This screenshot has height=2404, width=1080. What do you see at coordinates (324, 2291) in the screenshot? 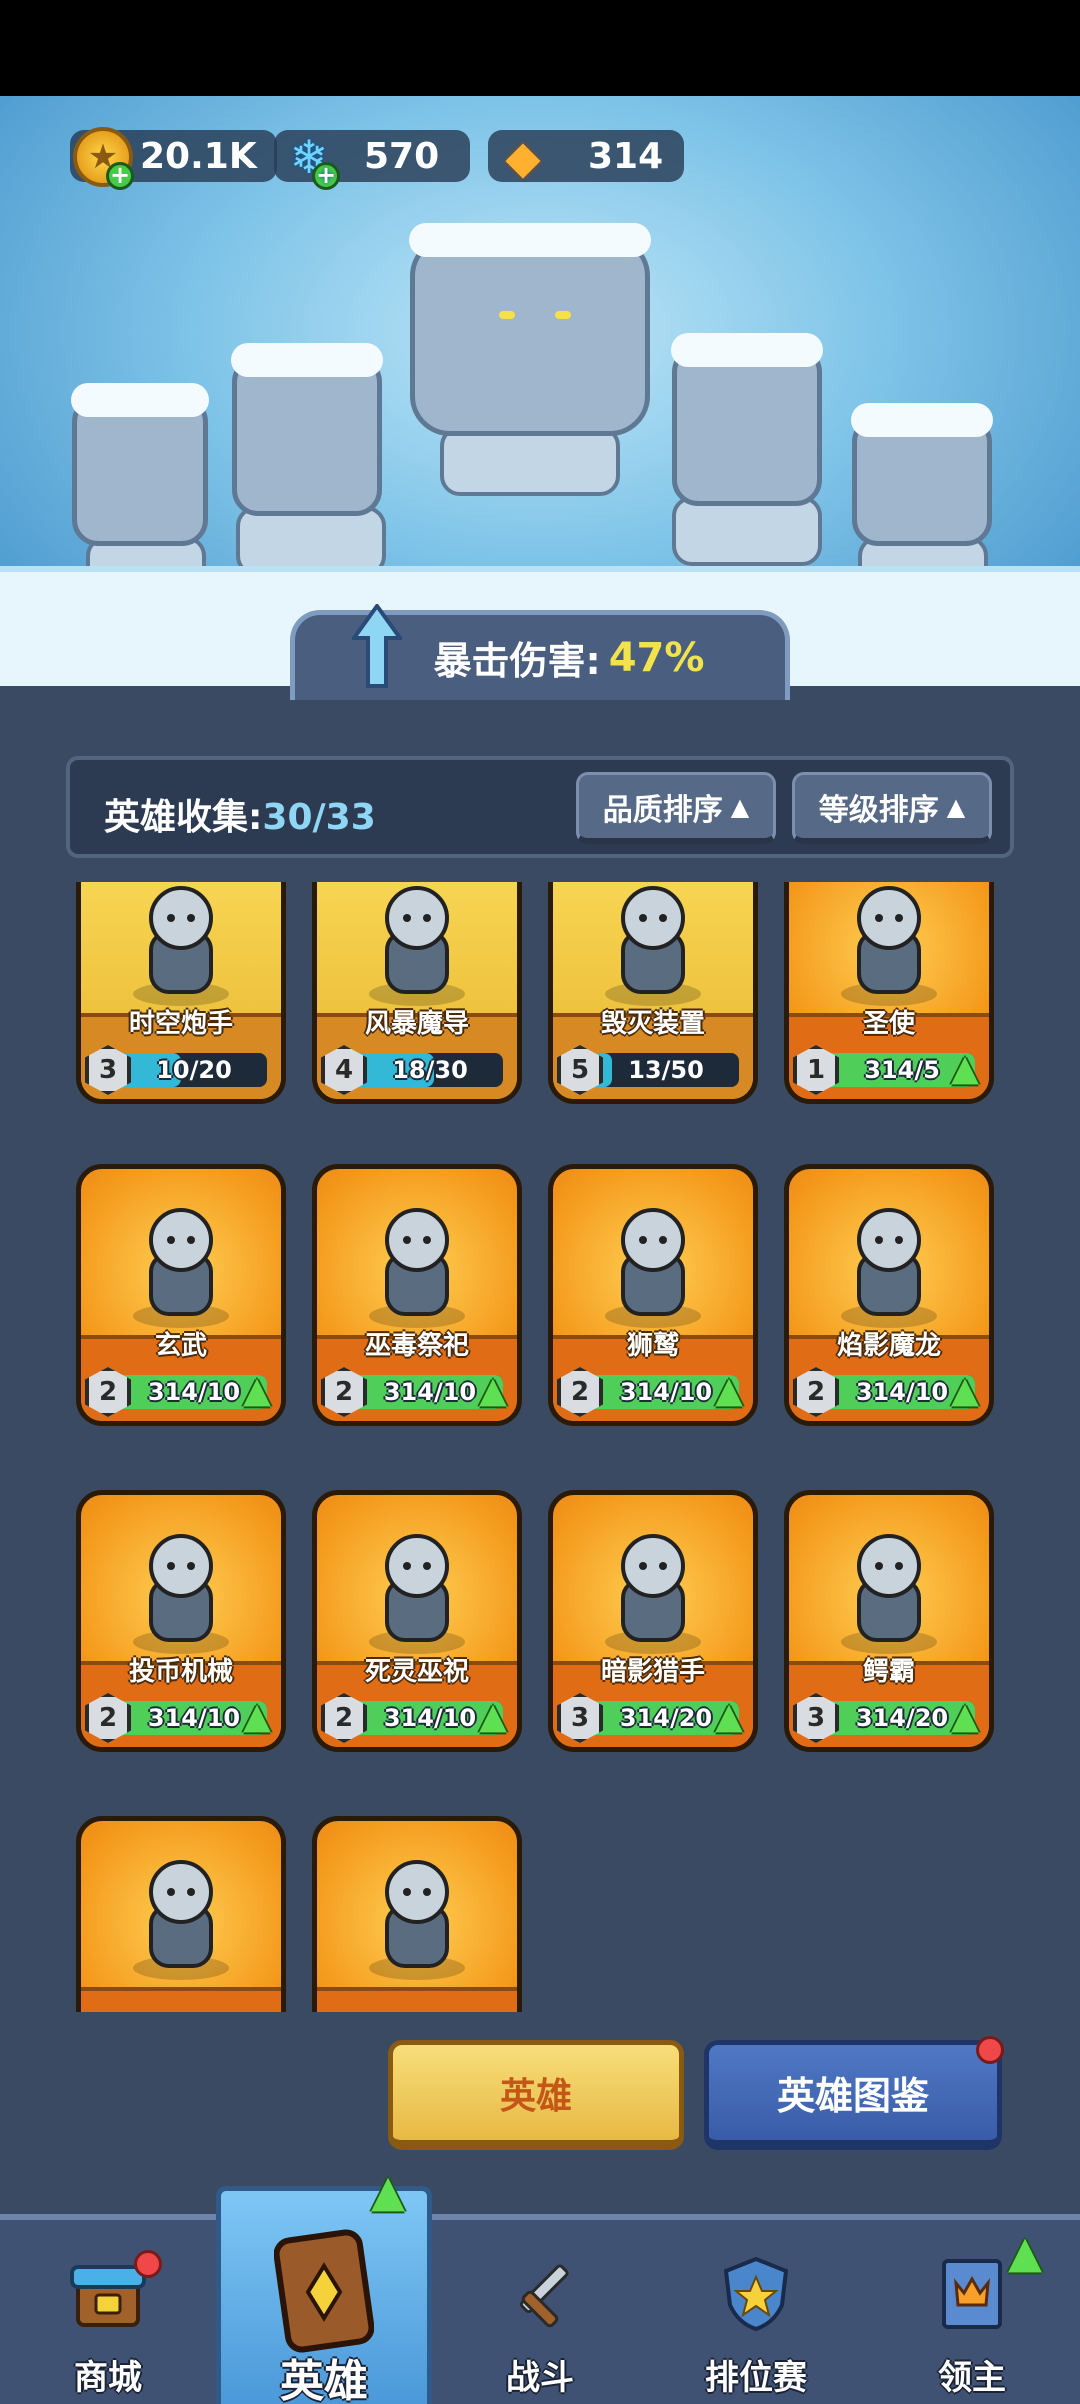
I see `hero-card-icon` at bounding box center [324, 2291].